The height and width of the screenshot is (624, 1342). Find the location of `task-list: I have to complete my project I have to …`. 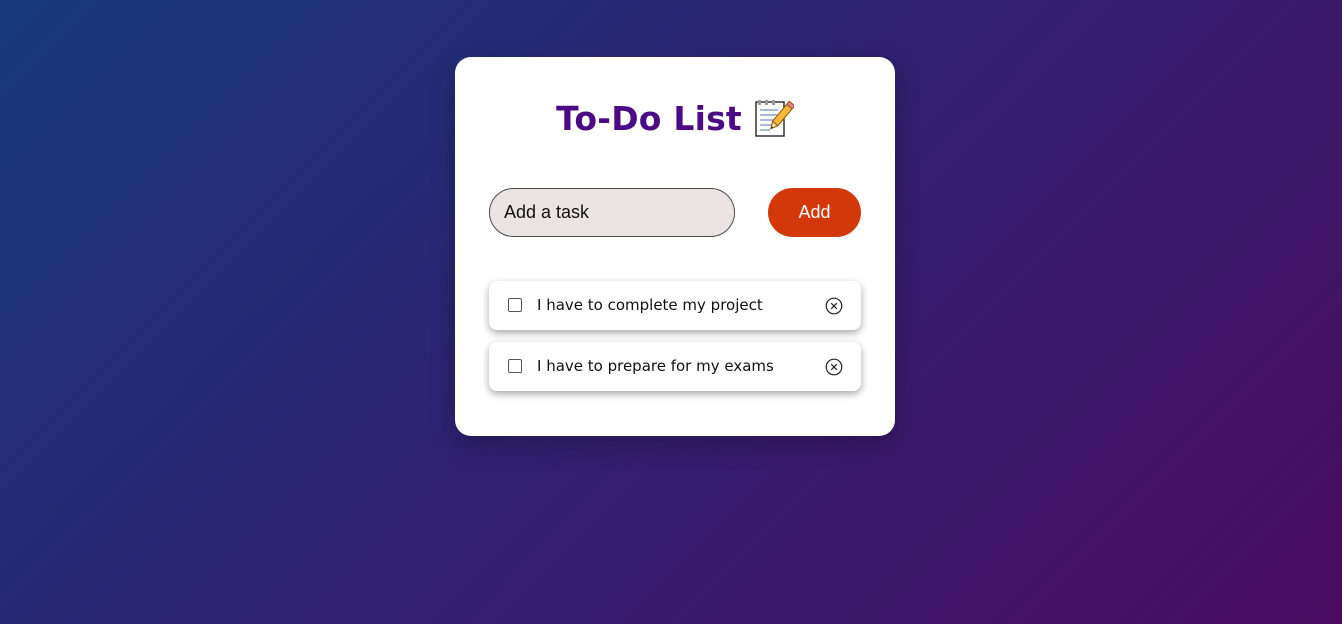

task-list: I have to complete my project I have to … is located at coordinates (675, 342).